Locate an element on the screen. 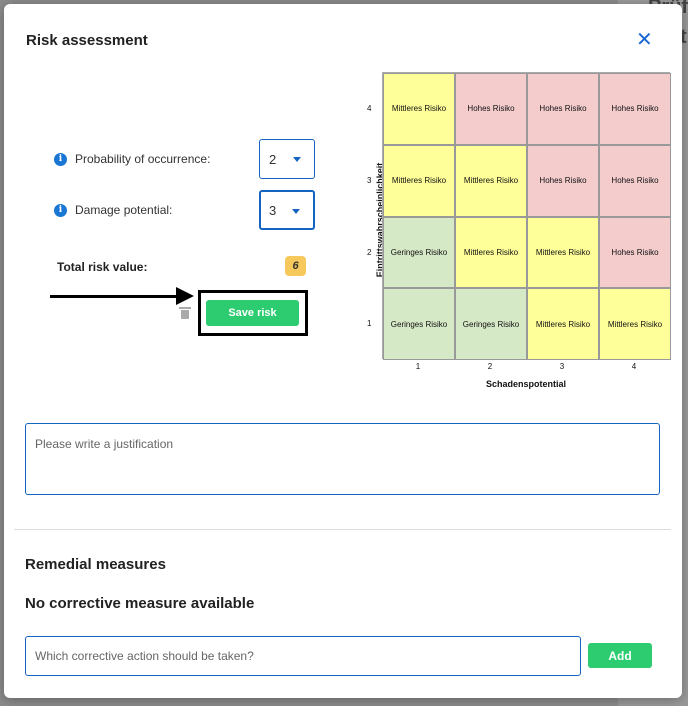 The image size is (688, 706). damage-label: Damage potential: is located at coordinates (124, 210).